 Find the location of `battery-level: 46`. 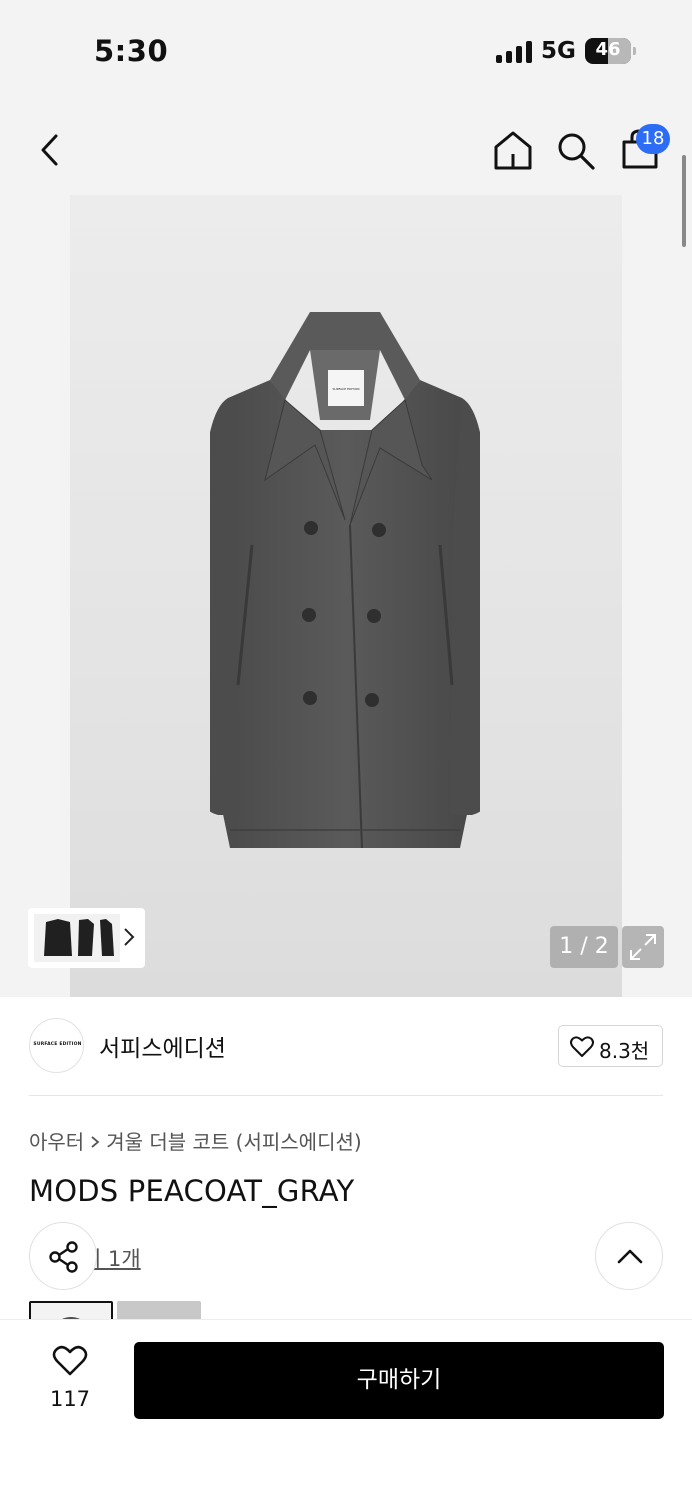

battery-level: 46 is located at coordinates (608, 49).